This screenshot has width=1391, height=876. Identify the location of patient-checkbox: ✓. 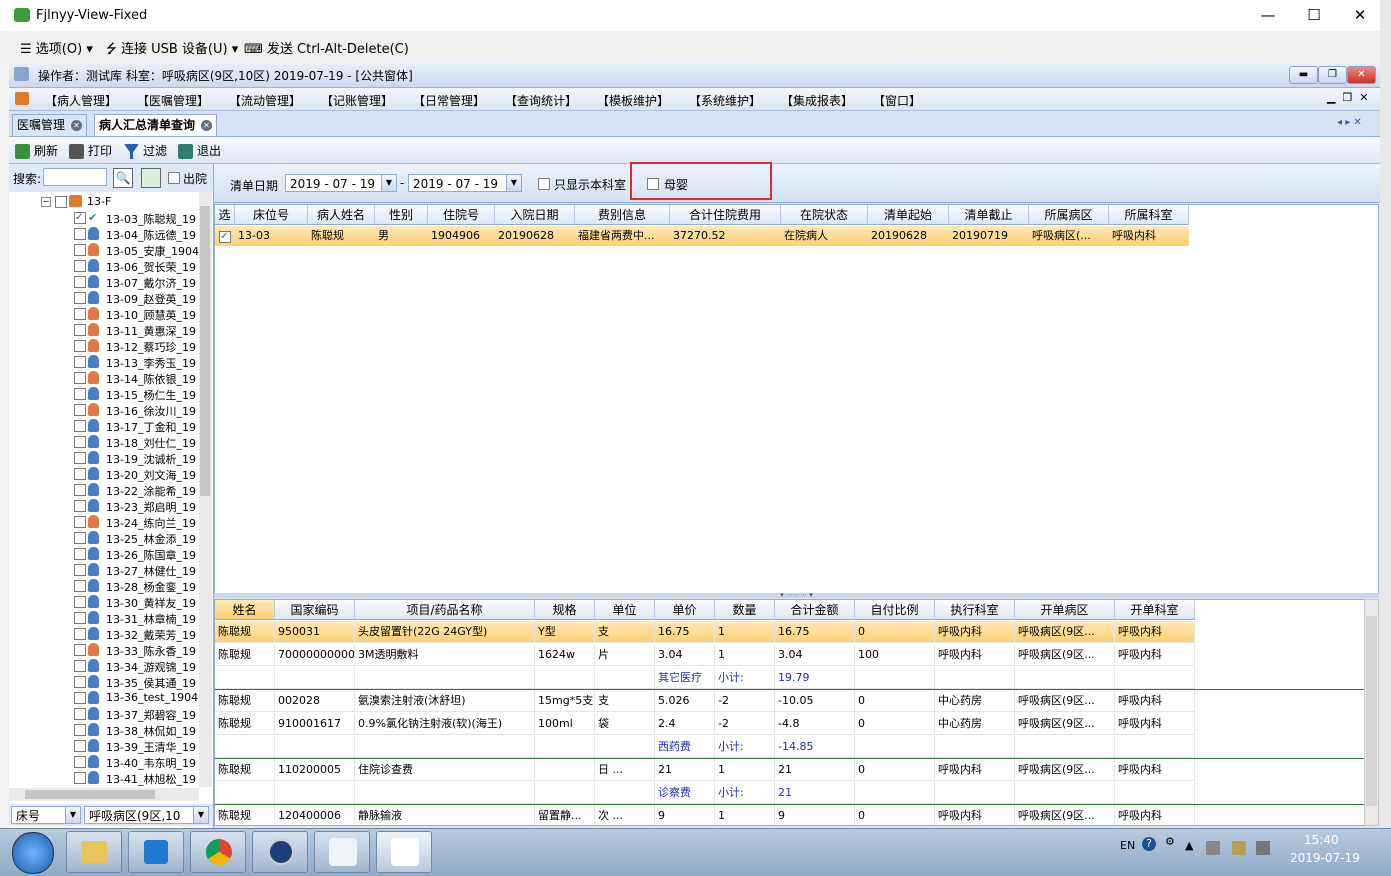
(80, 218).